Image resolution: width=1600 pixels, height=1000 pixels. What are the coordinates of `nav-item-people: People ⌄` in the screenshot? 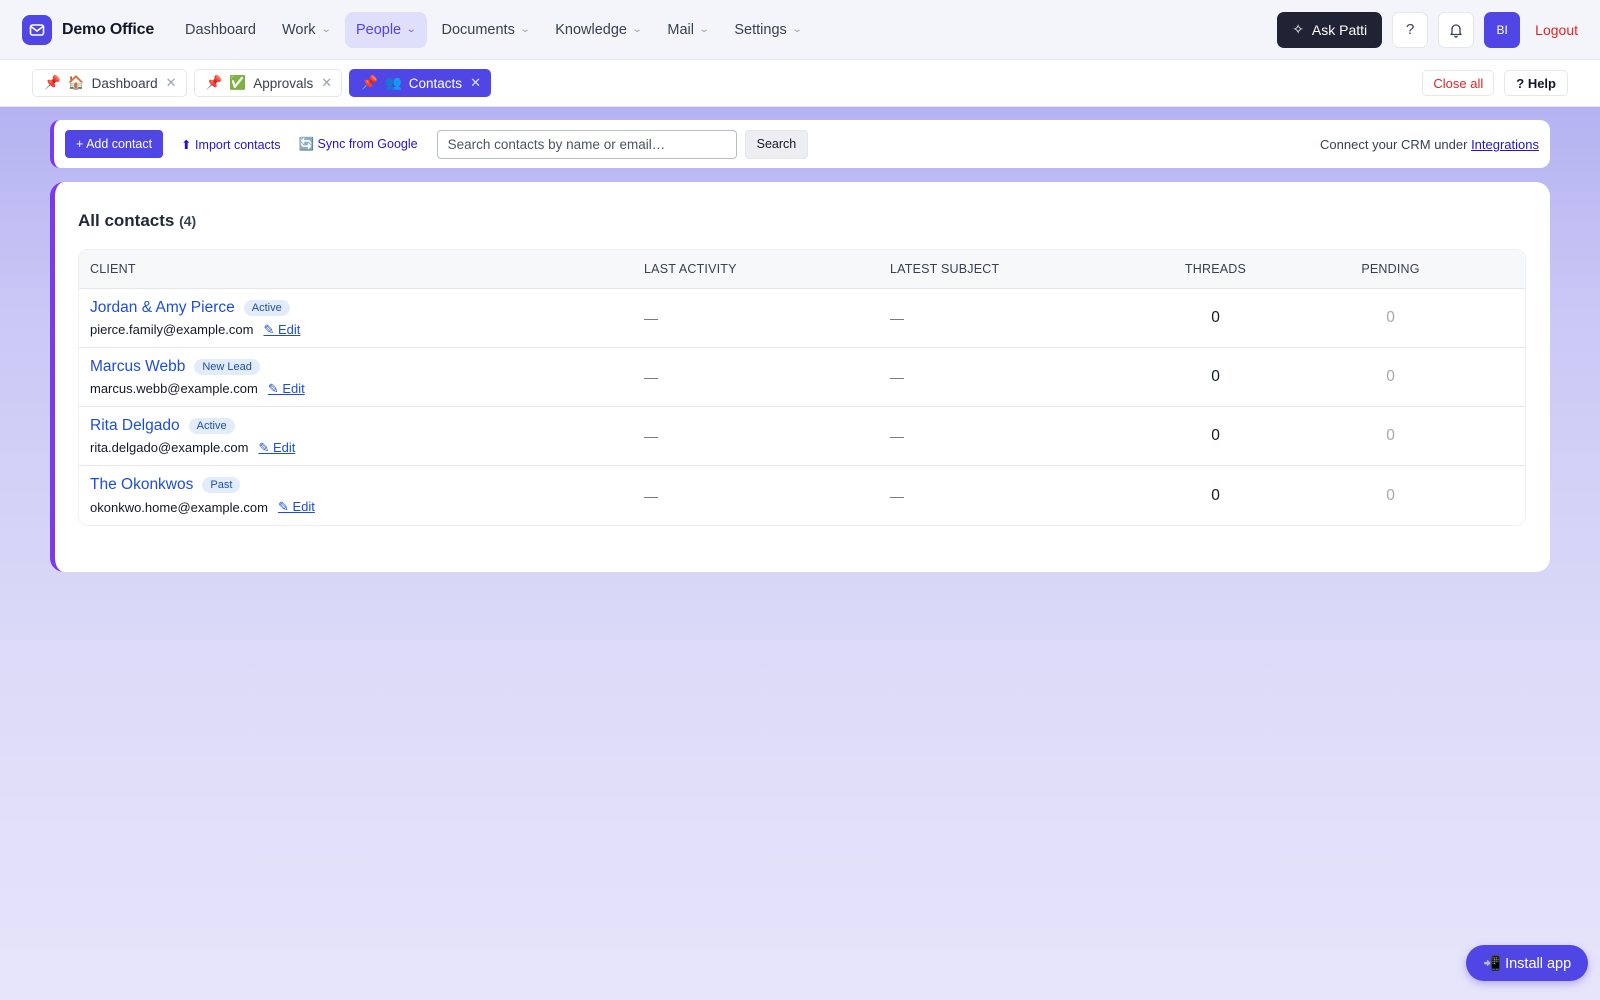 It's located at (385, 29).